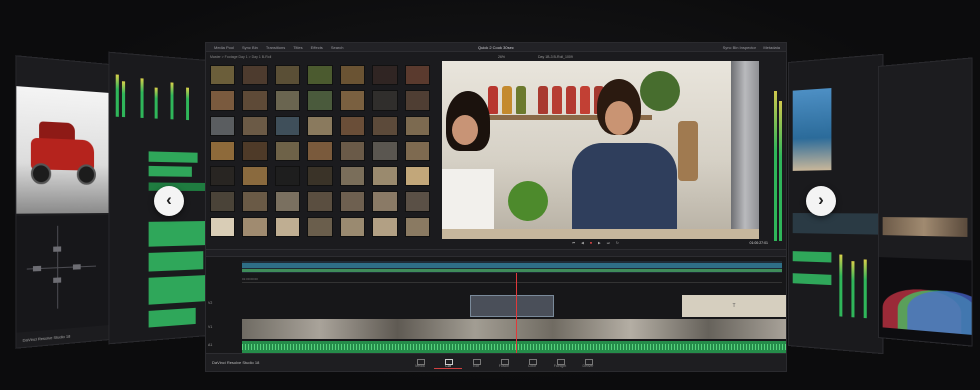  I want to click on search-field: Search, so click(337, 47).